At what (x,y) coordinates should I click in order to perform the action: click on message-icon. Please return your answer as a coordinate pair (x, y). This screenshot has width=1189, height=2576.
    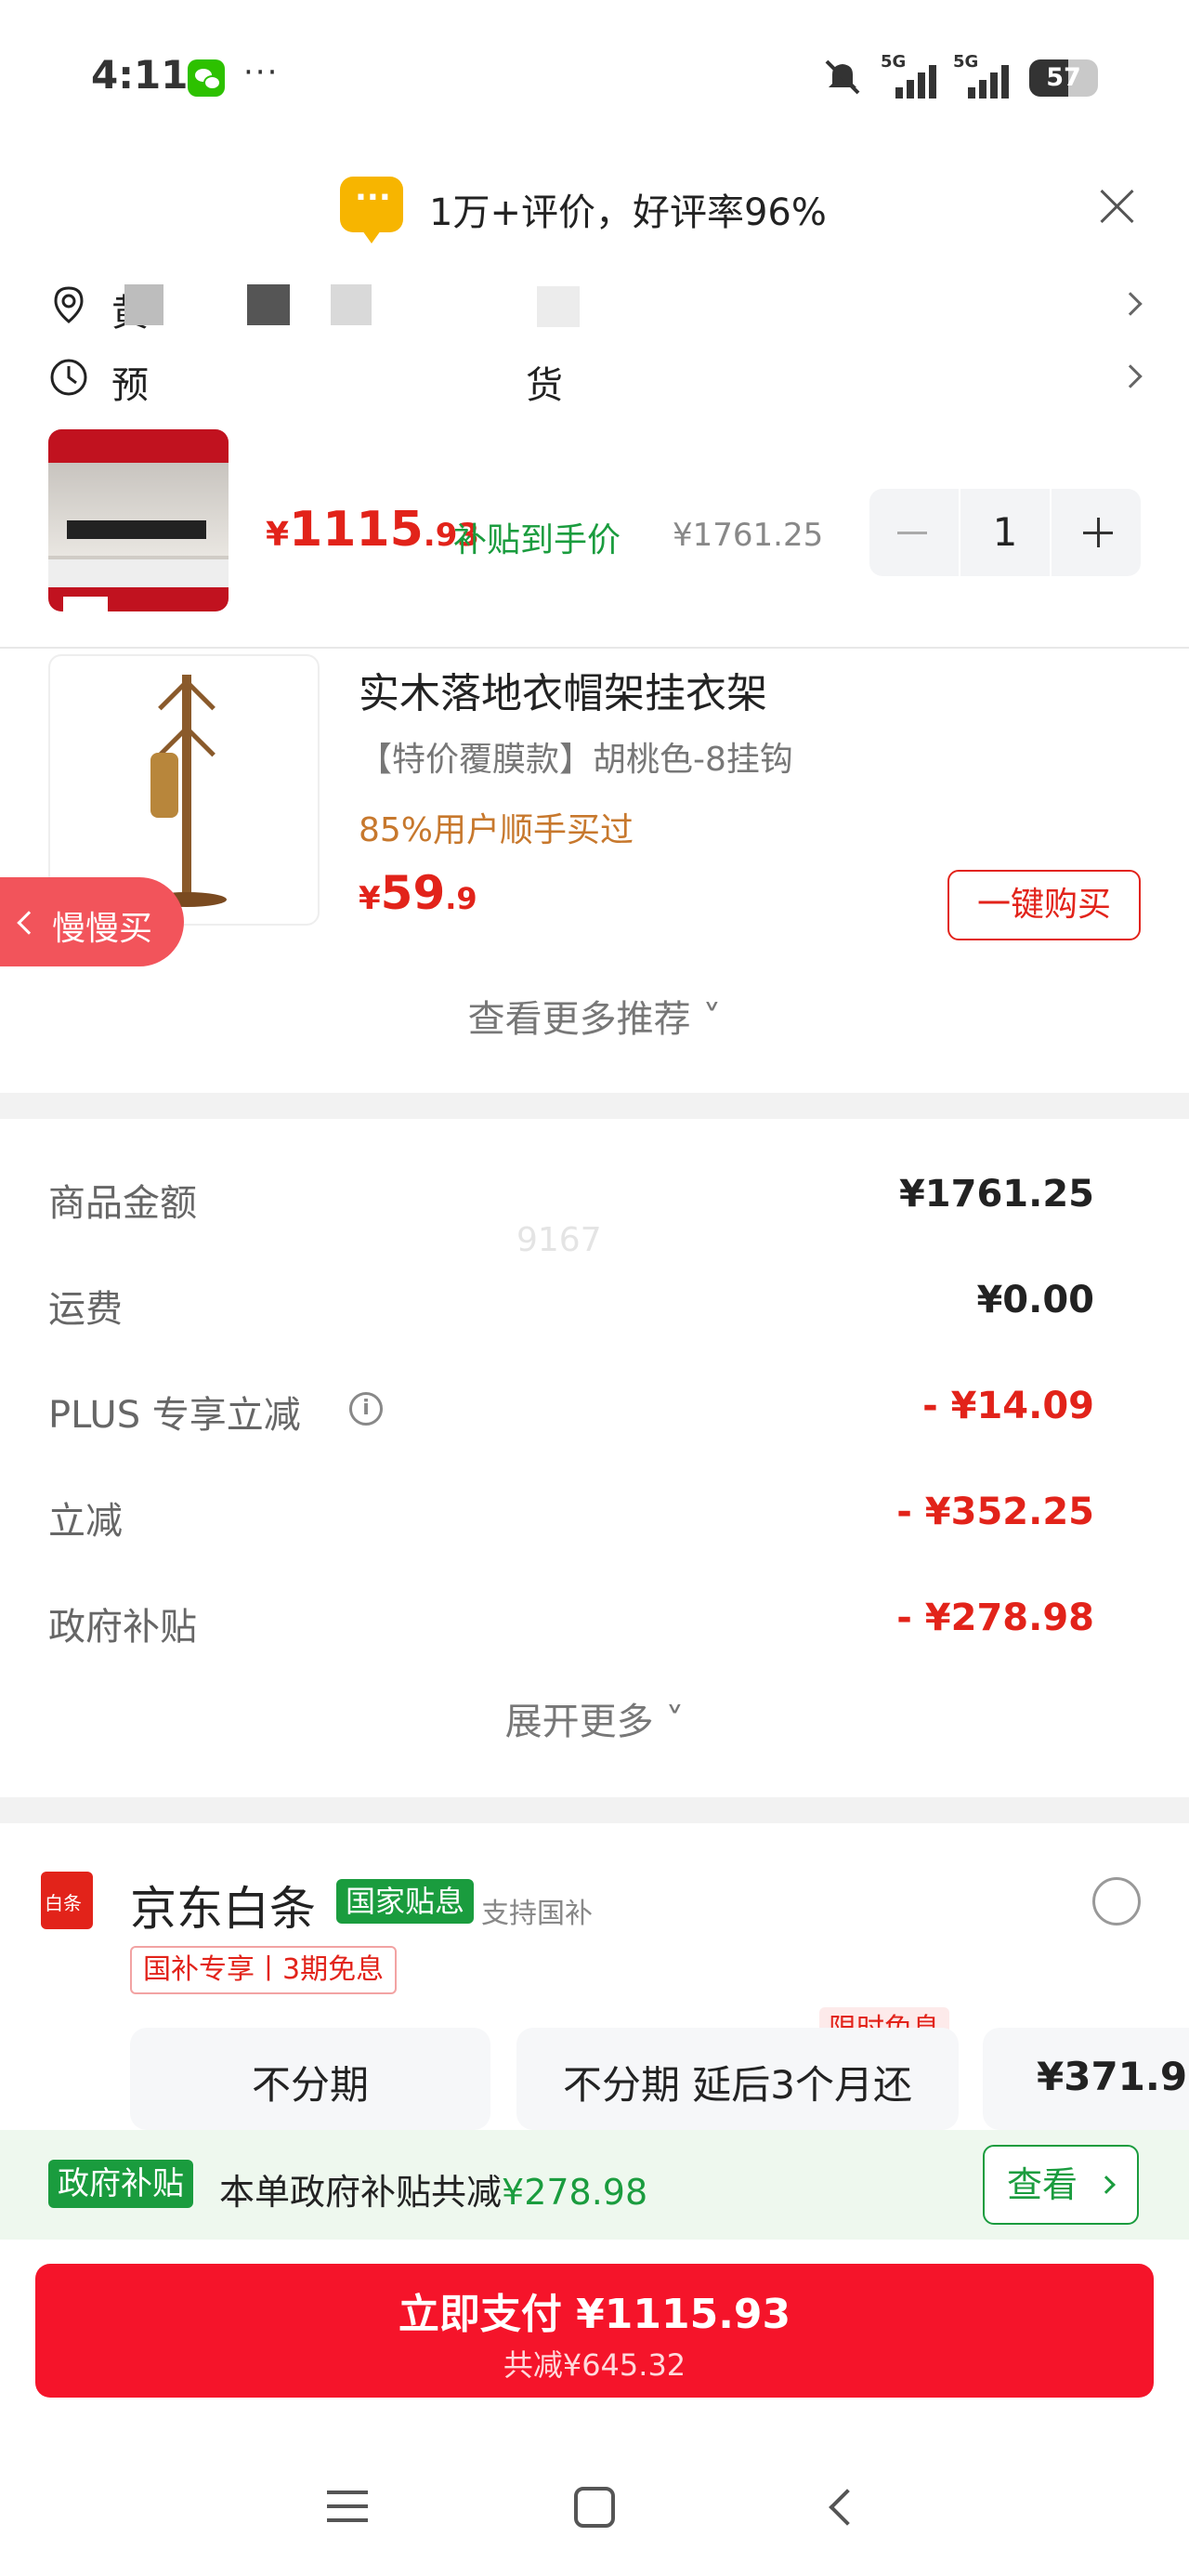
    Looking at the image, I should click on (371, 207).